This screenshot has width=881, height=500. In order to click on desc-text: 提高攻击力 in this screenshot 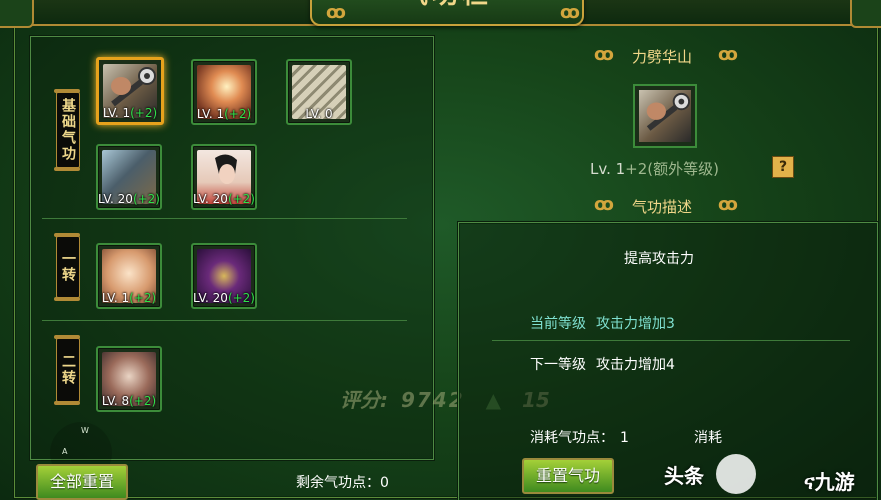, I will do `click(659, 259)`.